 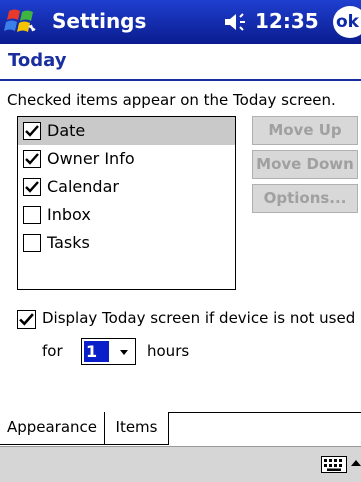 I want to click on list-item-inbox: Inbox, so click(x=126, y=215).